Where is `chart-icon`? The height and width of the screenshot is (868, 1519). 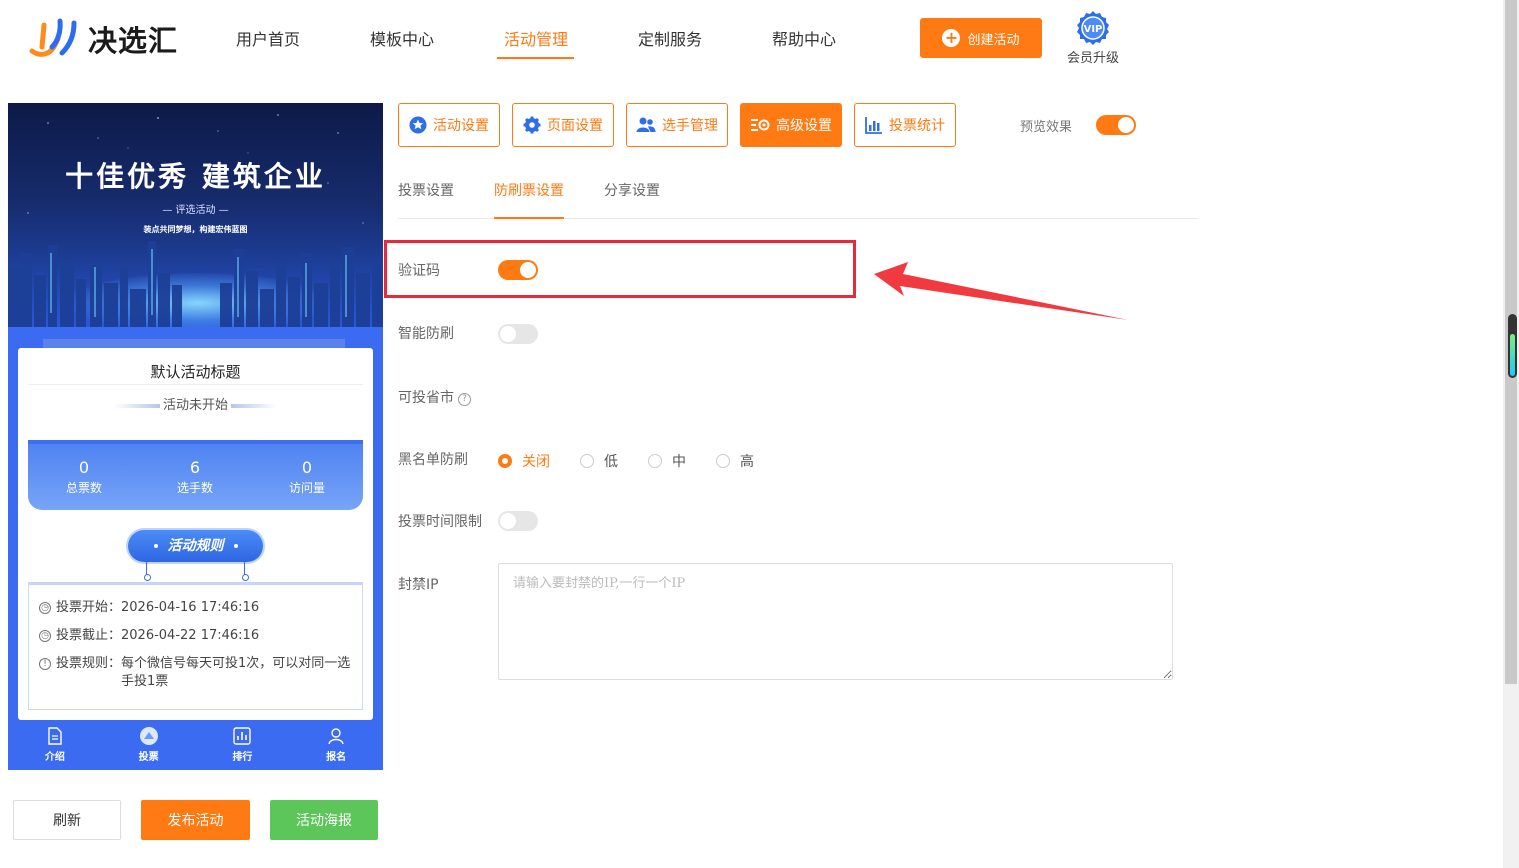 chart-icon is located at coordinates (242, 736).